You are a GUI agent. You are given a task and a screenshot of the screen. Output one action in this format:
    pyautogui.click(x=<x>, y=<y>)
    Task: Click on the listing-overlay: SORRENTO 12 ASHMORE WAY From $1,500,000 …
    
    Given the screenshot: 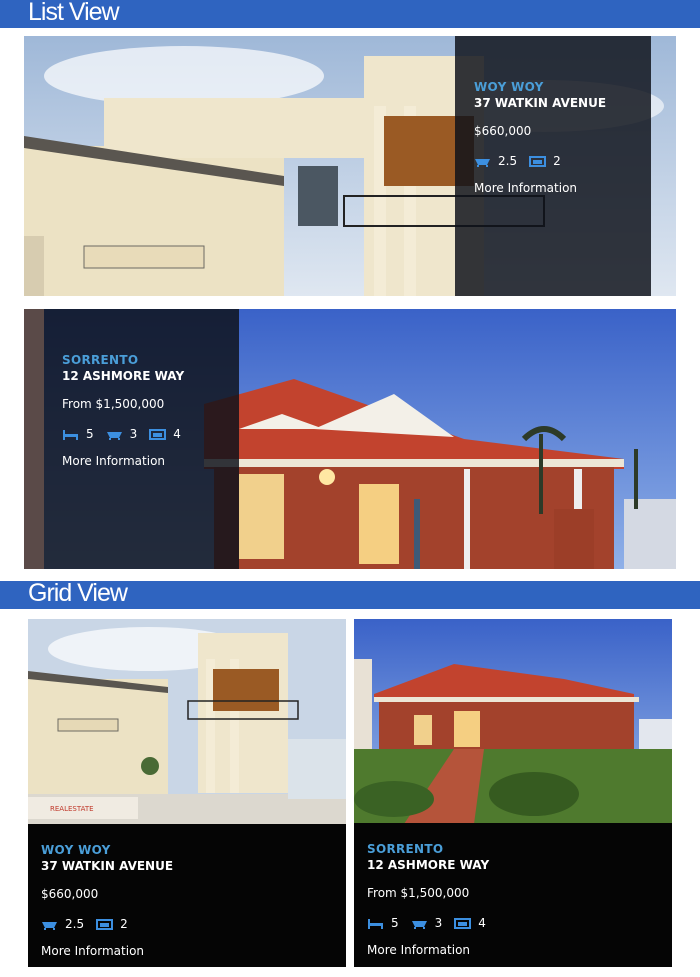 What is the action you would take?
    pyautogui.click(x=141, y=439)
    